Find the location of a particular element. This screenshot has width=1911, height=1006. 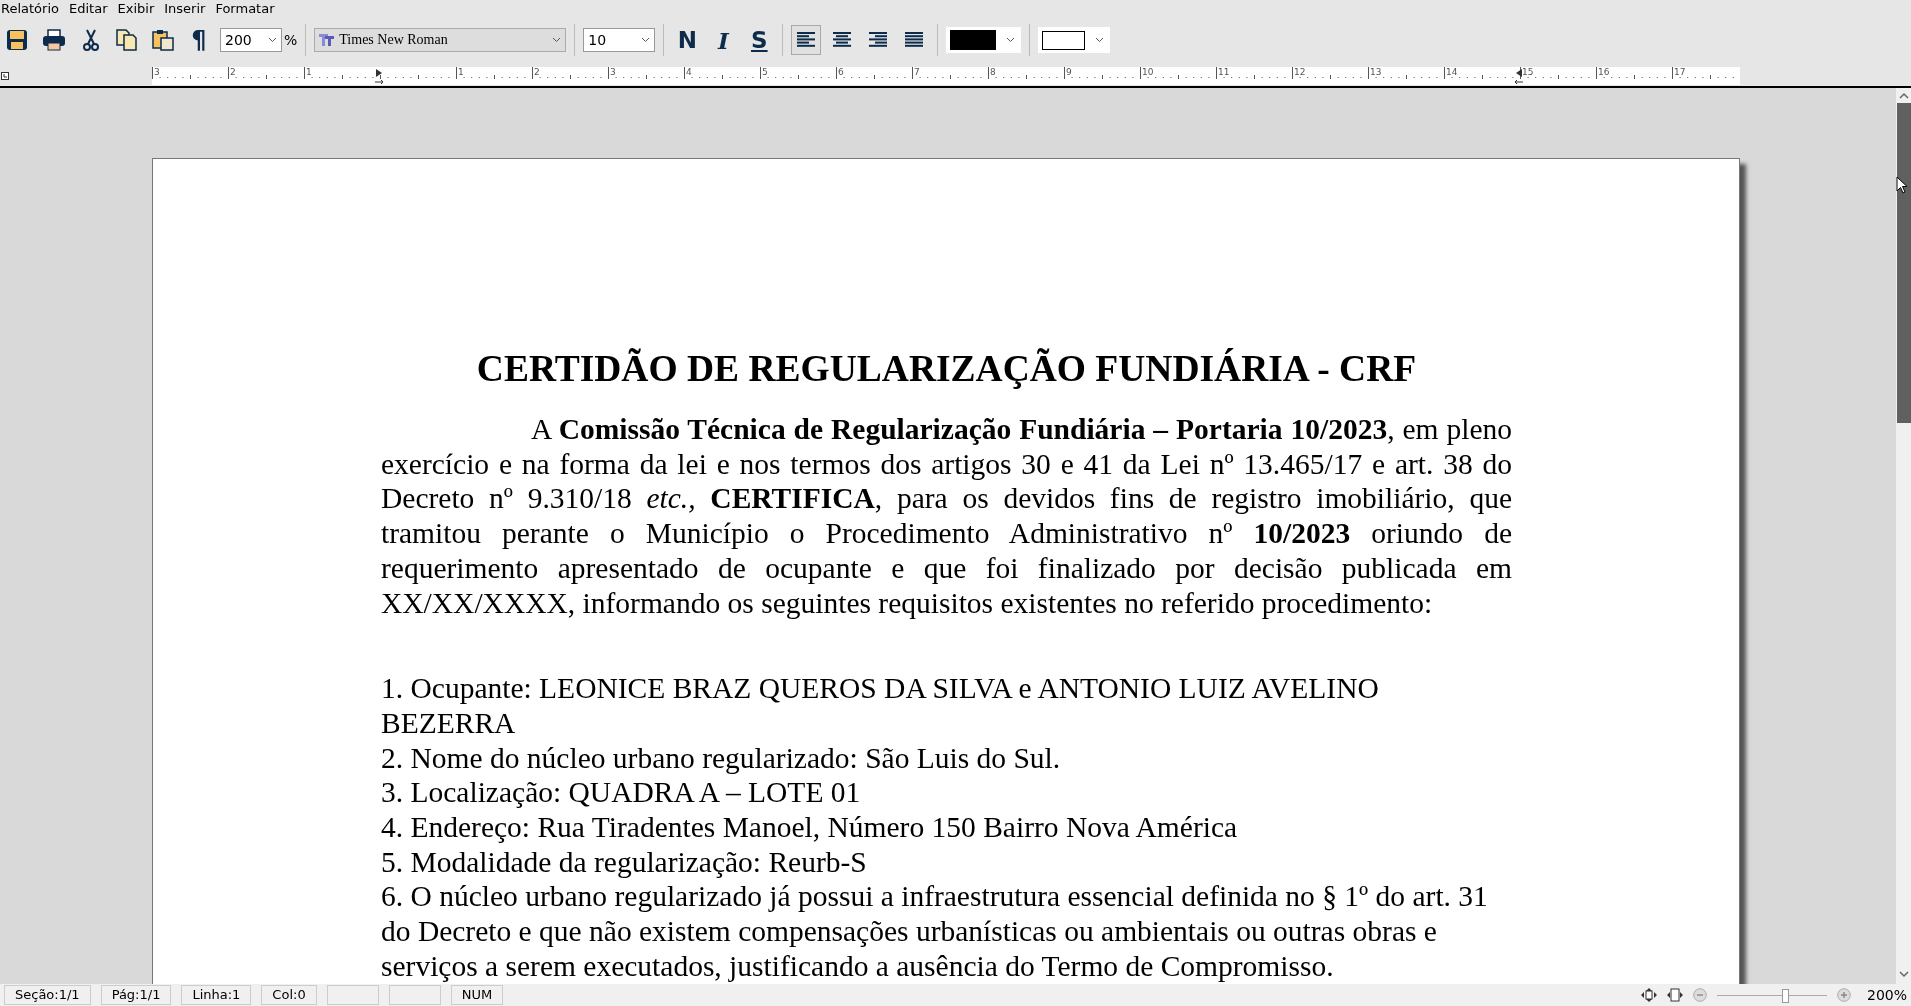

scroll-down-icon is located at coordinates (1903, 974).